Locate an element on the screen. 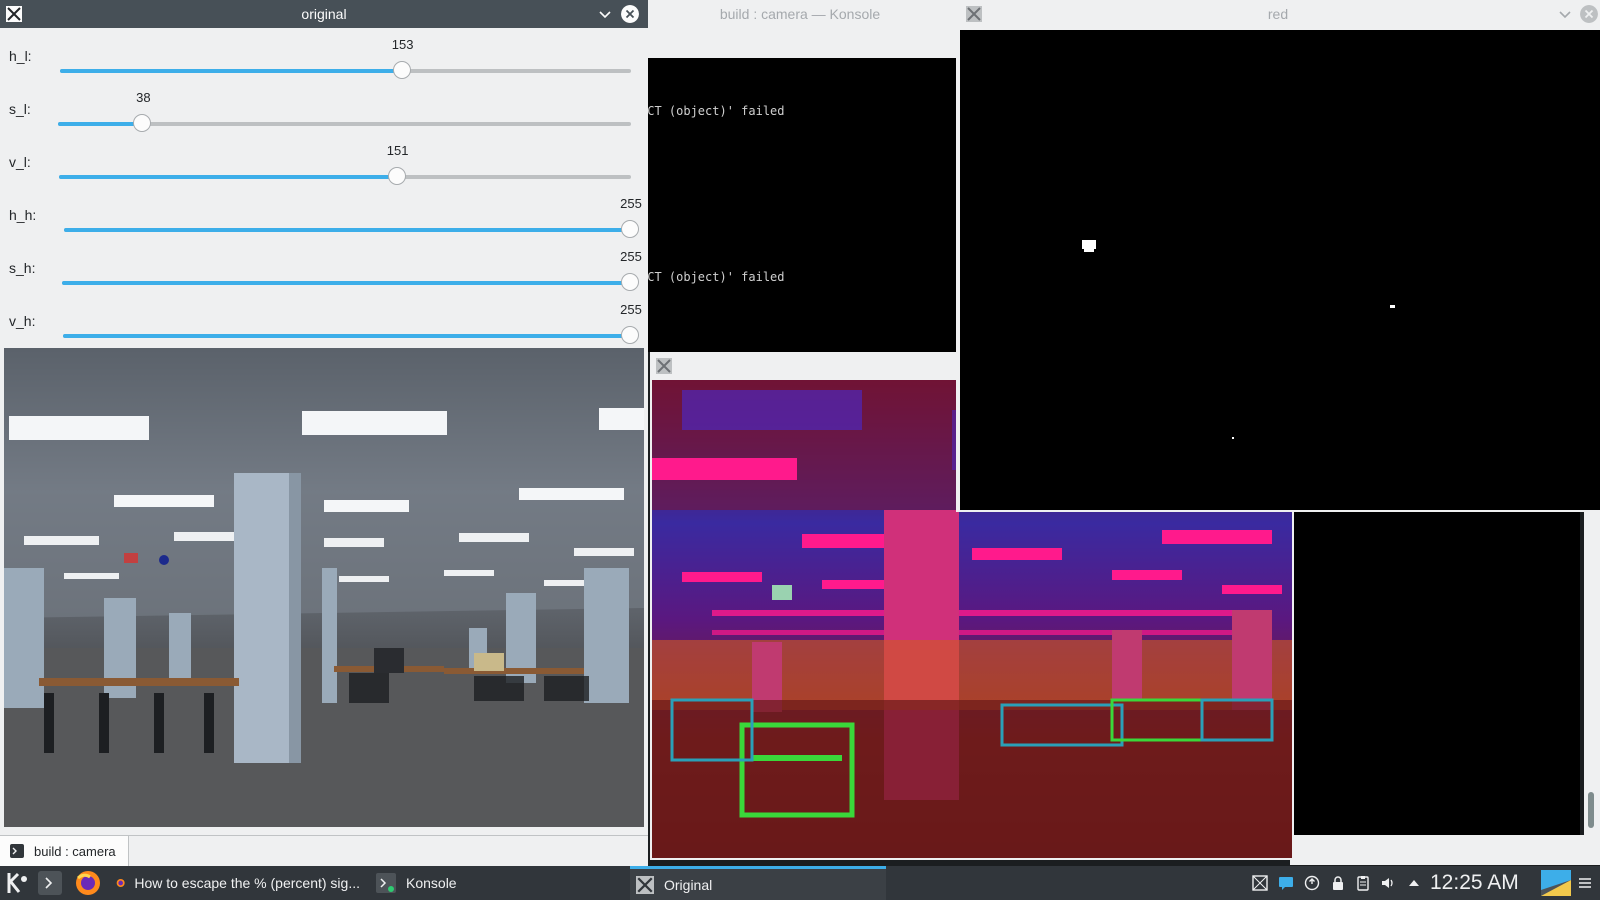 Image resolution: width=1600 pixels, height=900 pixels. chevron-up-icon is located at coordinates (1414, 883).